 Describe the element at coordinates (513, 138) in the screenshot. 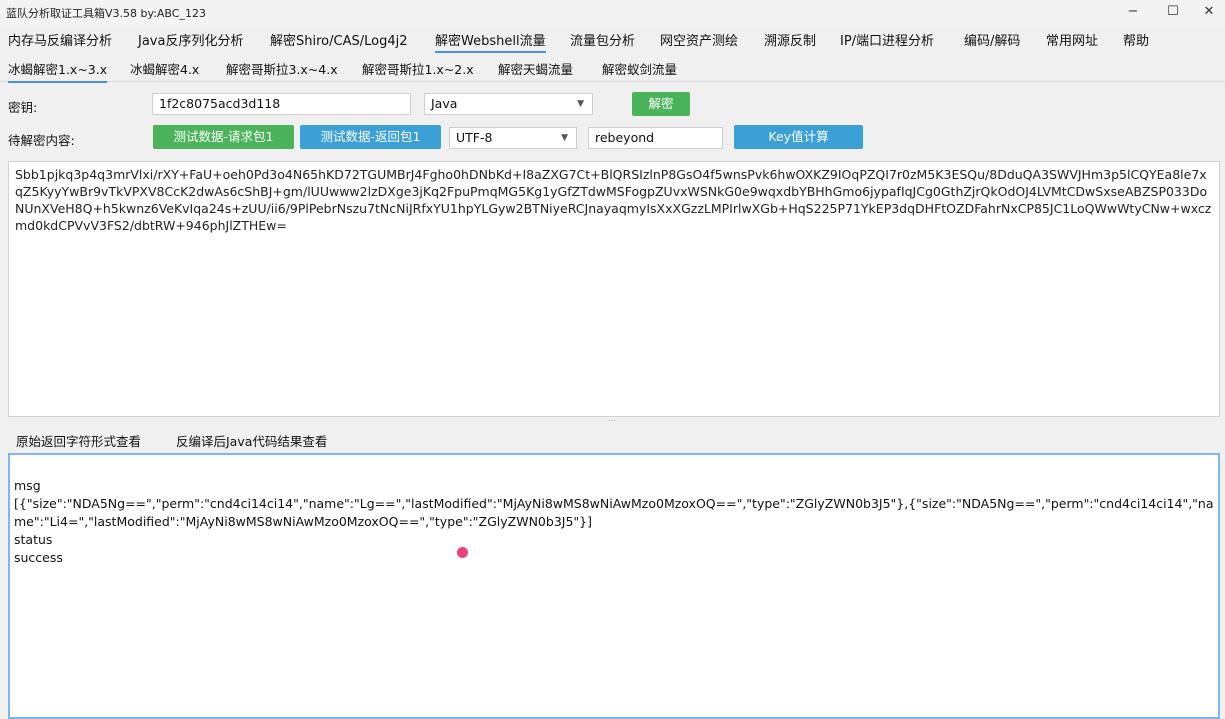

I see `encoding-select: UTF-8 ▼` at that location.